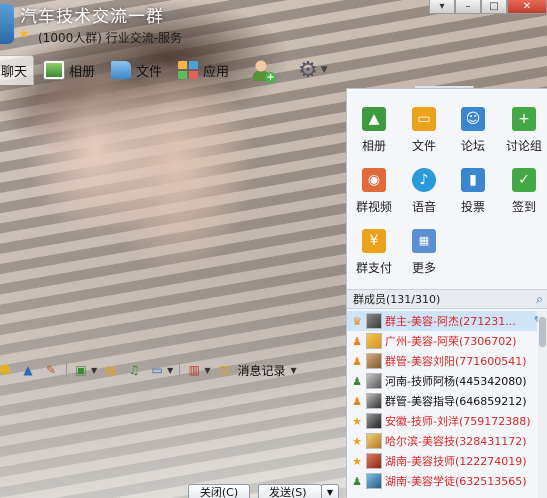 Image resolution: width=547 pixels, height=498 pixels. I want to click on album-icon: ▲, so click(374, 119).